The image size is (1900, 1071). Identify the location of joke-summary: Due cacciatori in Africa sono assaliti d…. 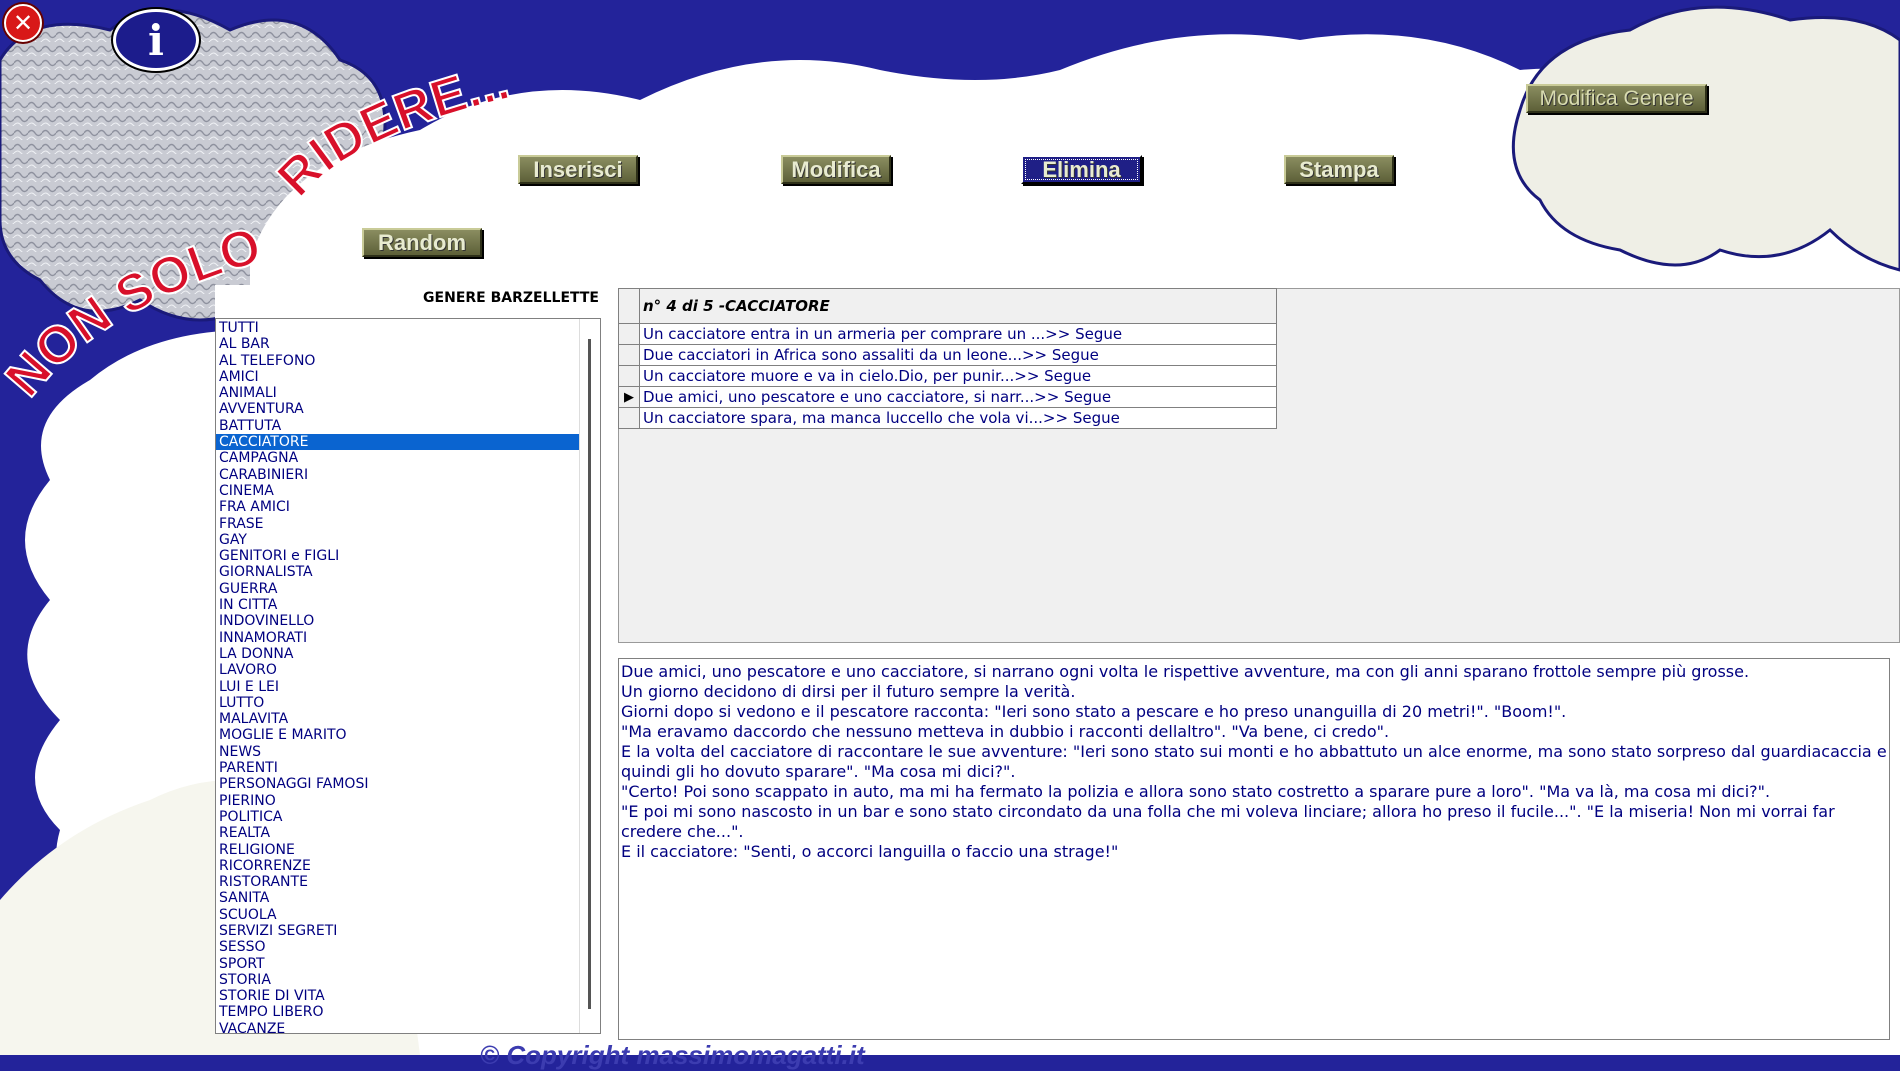
(958, 355).